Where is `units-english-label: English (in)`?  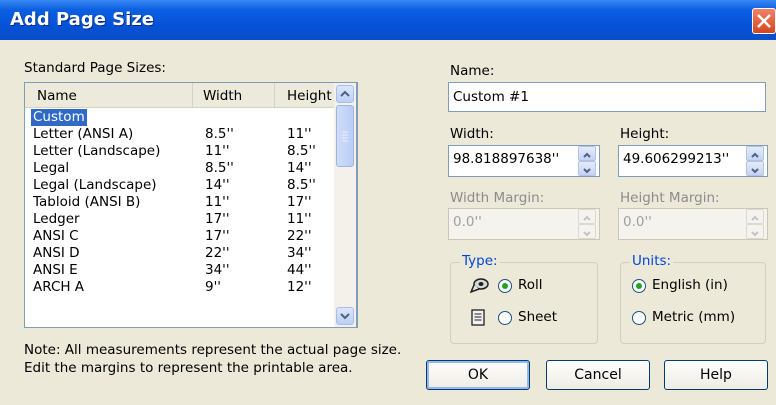
units-english-label: English (in) is located at coordinates (690, 285).